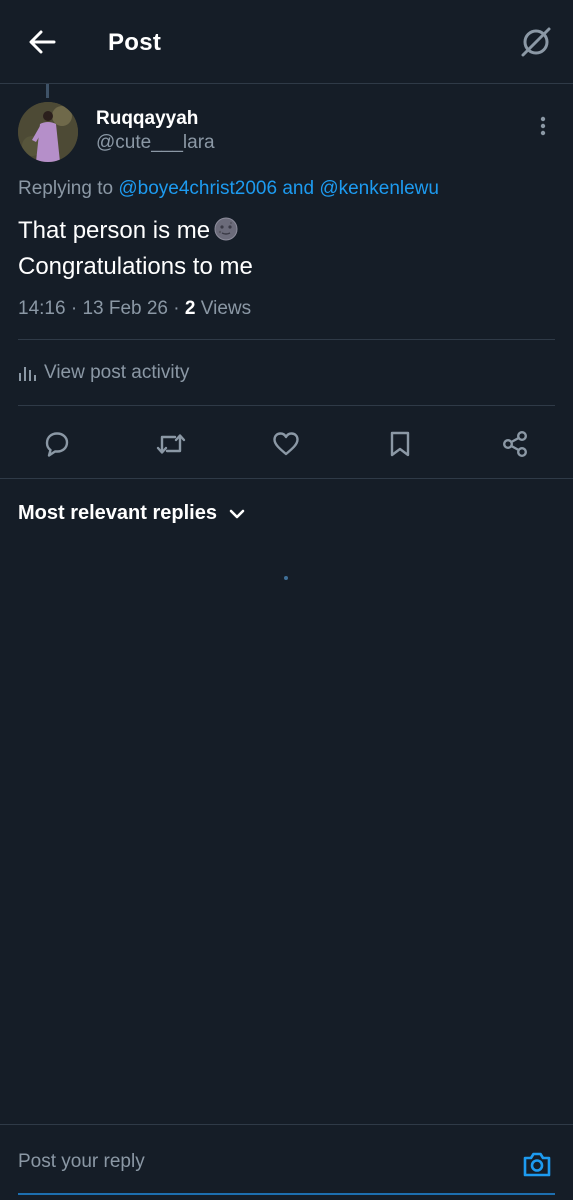  I want to click on view-post-activity-link: View post activity, so click(103, 373).